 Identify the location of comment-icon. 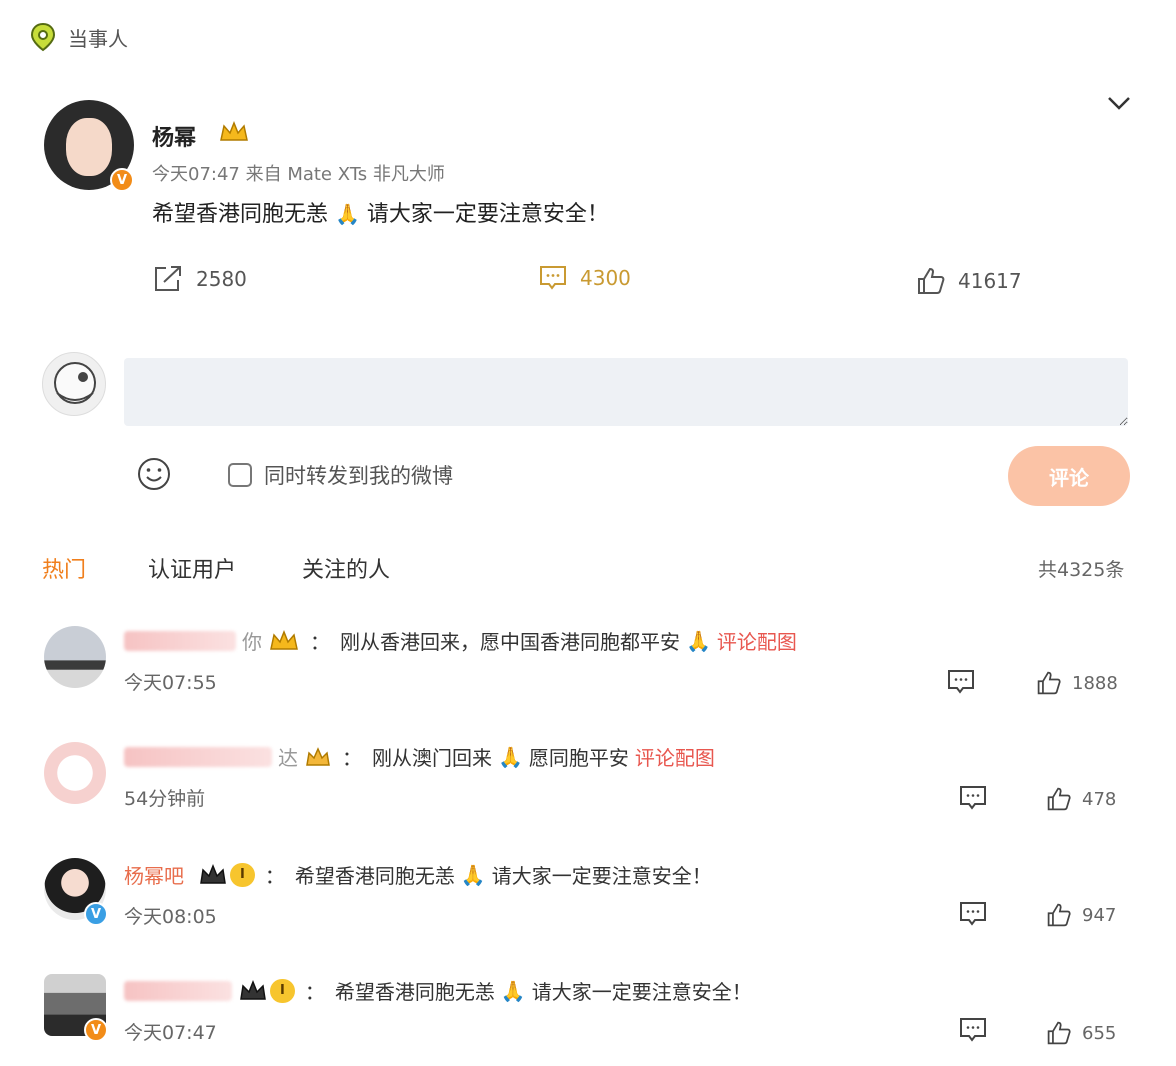
(553, 278).